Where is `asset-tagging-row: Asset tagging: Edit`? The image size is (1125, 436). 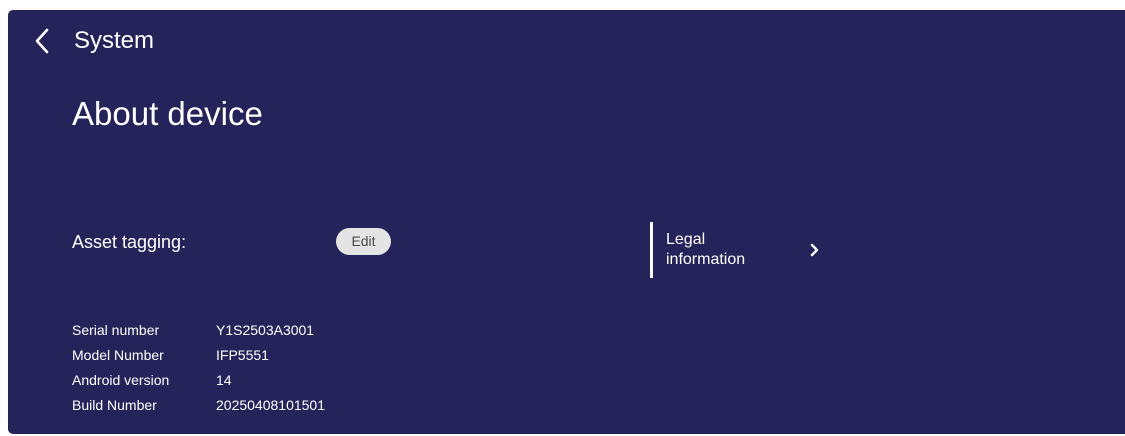
asset-tagging-row: Asset tagging: Edit is located at coordinates (237, 242).